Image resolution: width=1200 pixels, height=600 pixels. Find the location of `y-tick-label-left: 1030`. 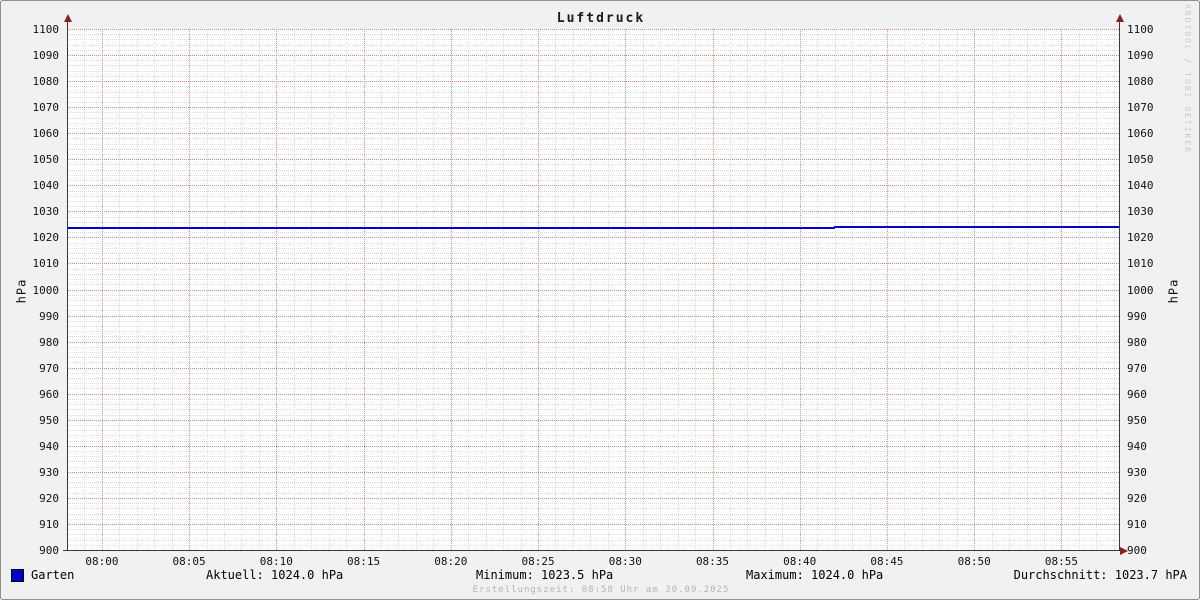

y-tick-label-left: 1030 is located at coordinates (46, 212).